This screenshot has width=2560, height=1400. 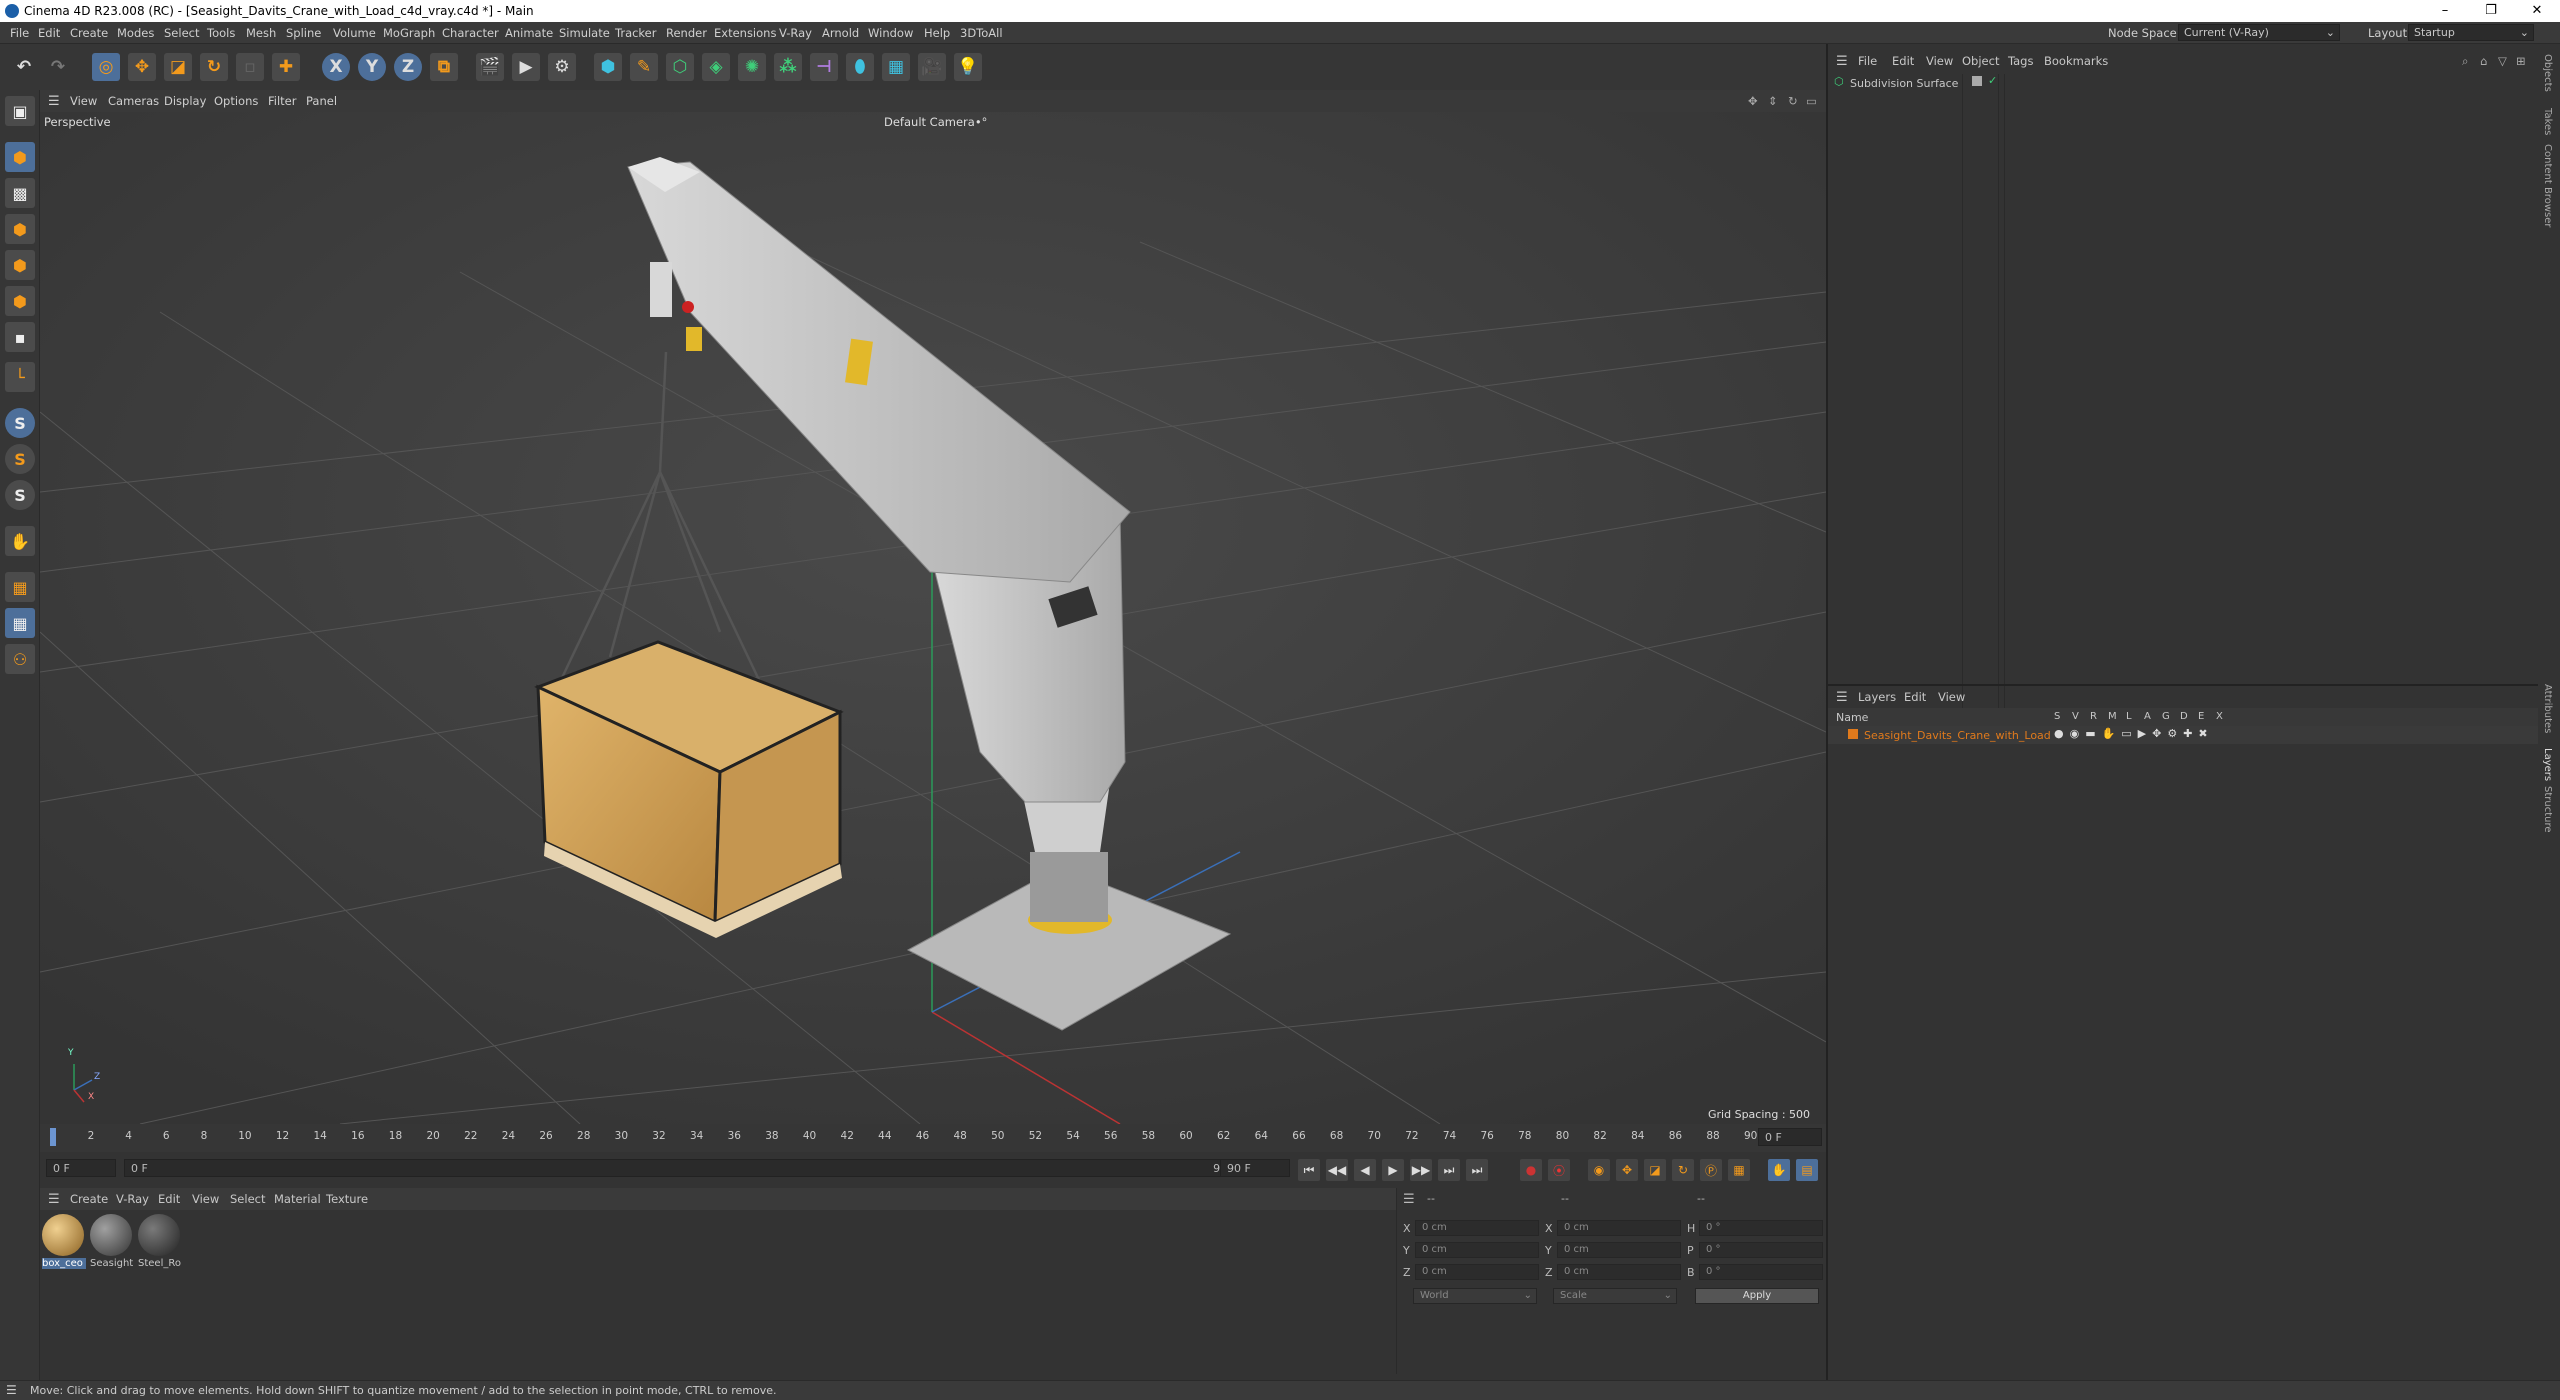 I want to click on menu-tools: Tools, so click(x=221, y=33).